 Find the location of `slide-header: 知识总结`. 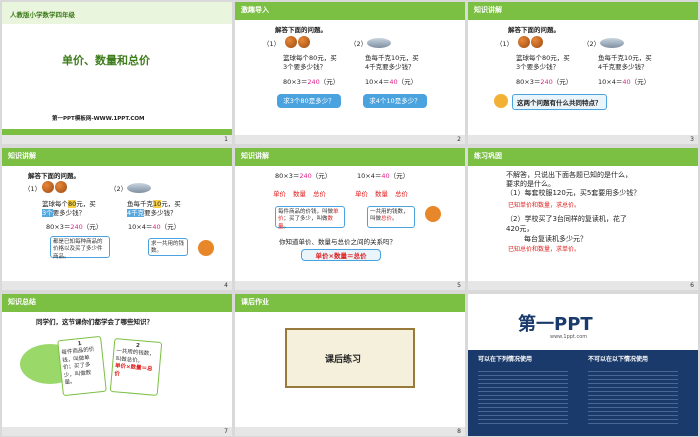

slide-header: 知识总结 is located at coordinates (22, 302).